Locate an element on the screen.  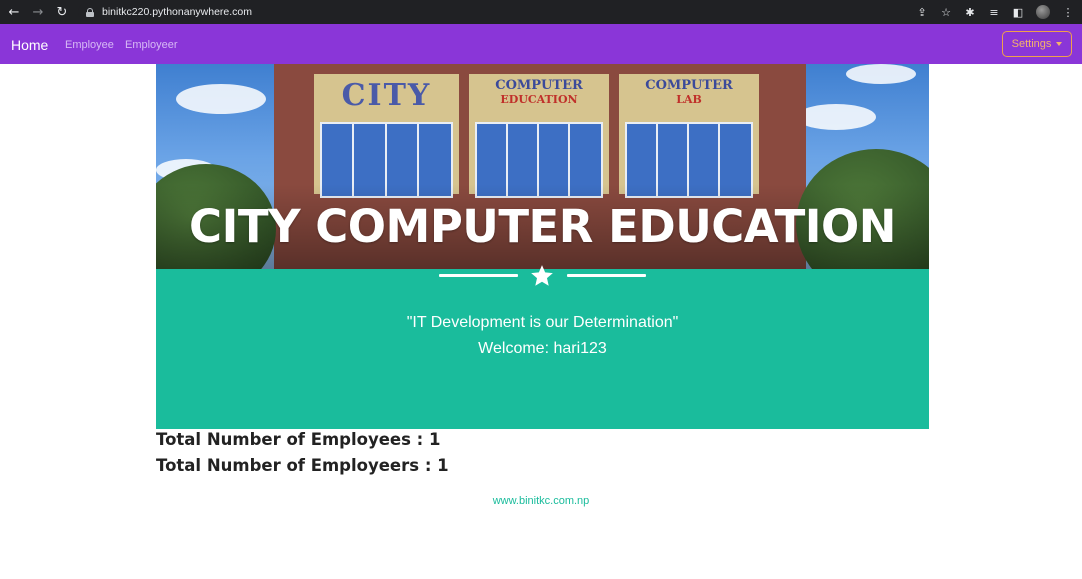
sign-panel-left: CITY is located at coordinates (386, 136).